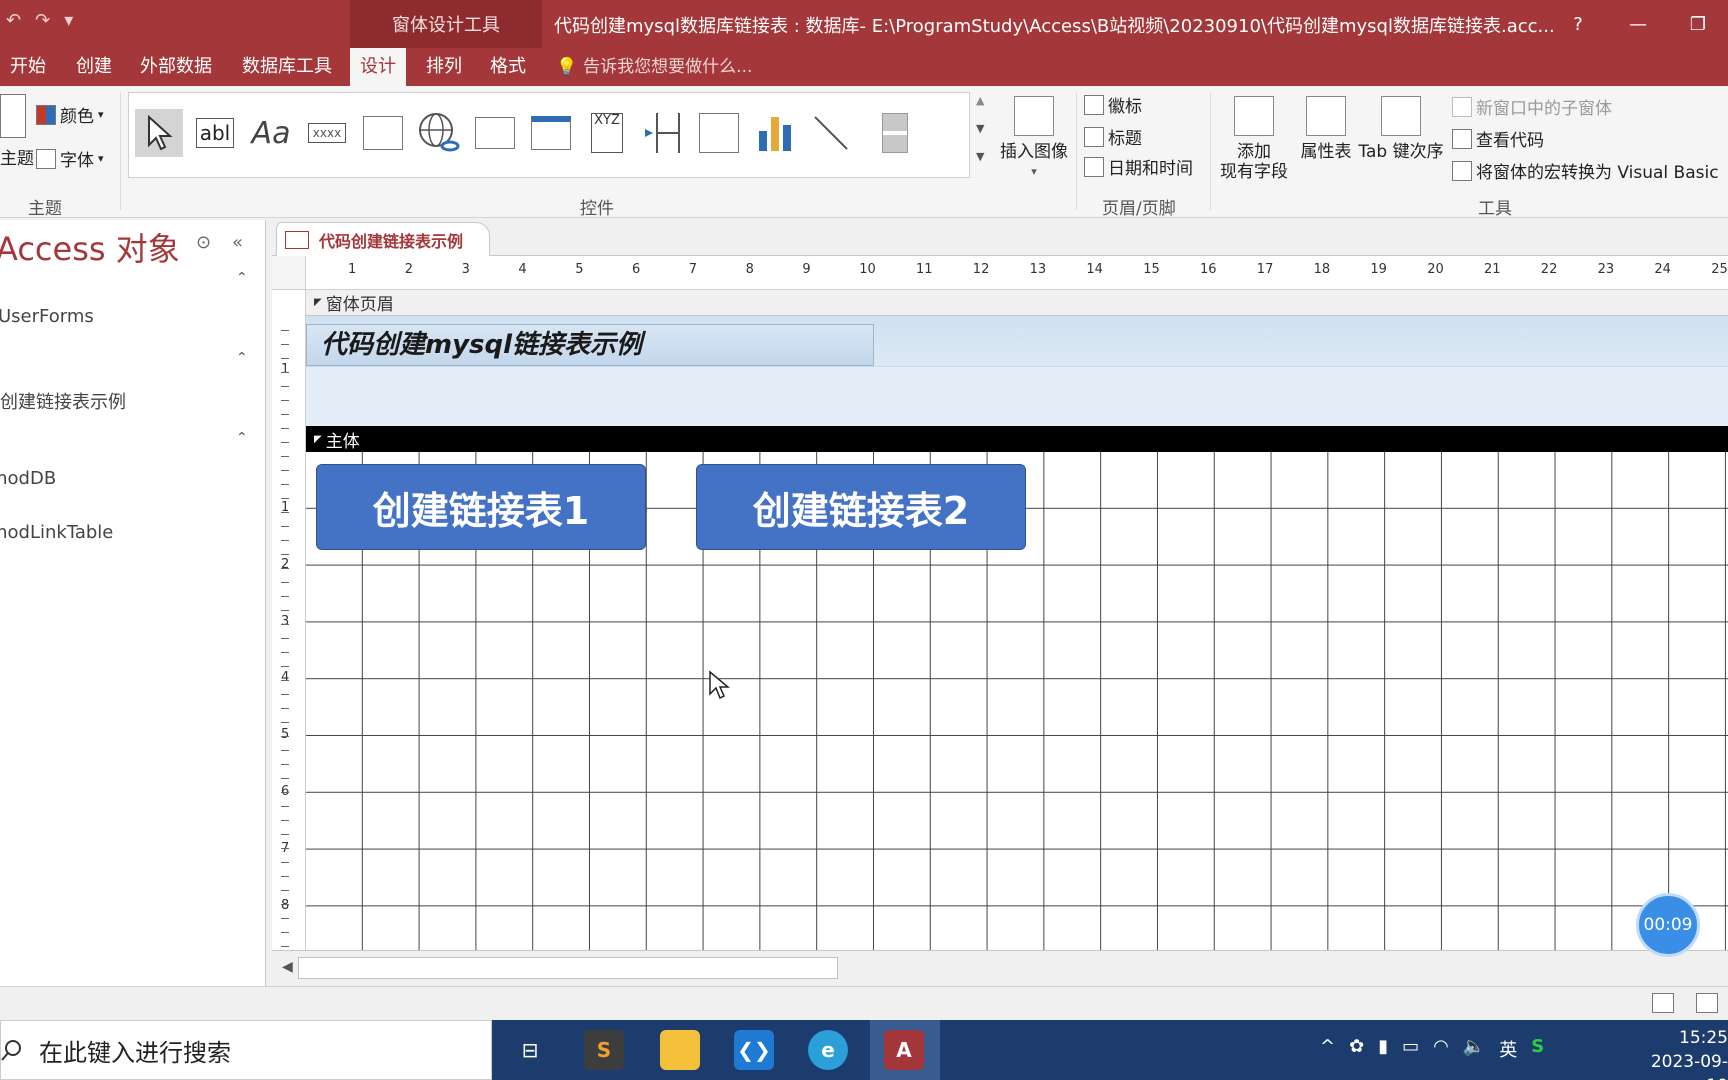 The height and width of the screenshot is (1080, 1728). Describe the element at coordinates (1017, 303) in the screenshot. I see `form-header-section-bar: ◤ 窗体页眉` at that location.